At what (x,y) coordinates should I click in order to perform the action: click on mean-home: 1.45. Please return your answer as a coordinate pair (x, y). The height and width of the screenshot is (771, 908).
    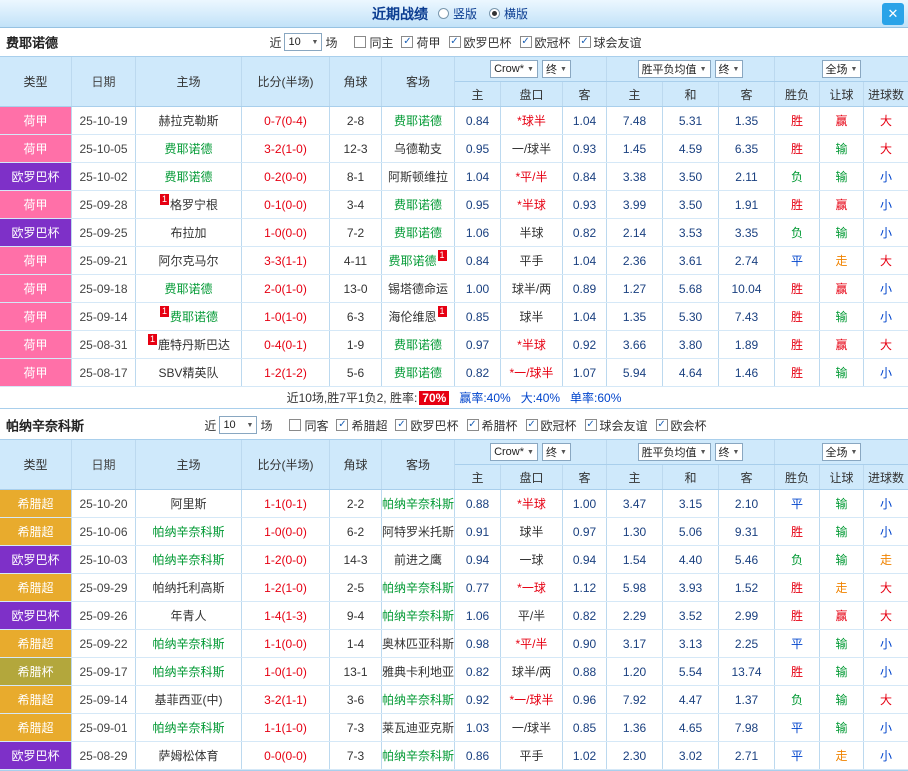
    Looking at the image, I should click on (635, 148).